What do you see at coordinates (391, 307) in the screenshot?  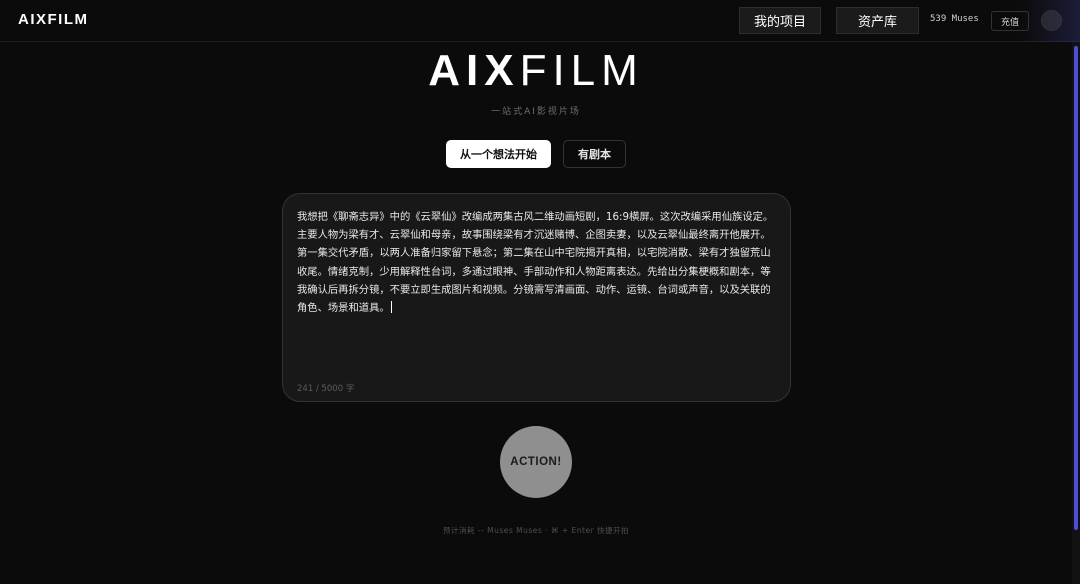 I see `text-caret` at bounding box center [391, 307].